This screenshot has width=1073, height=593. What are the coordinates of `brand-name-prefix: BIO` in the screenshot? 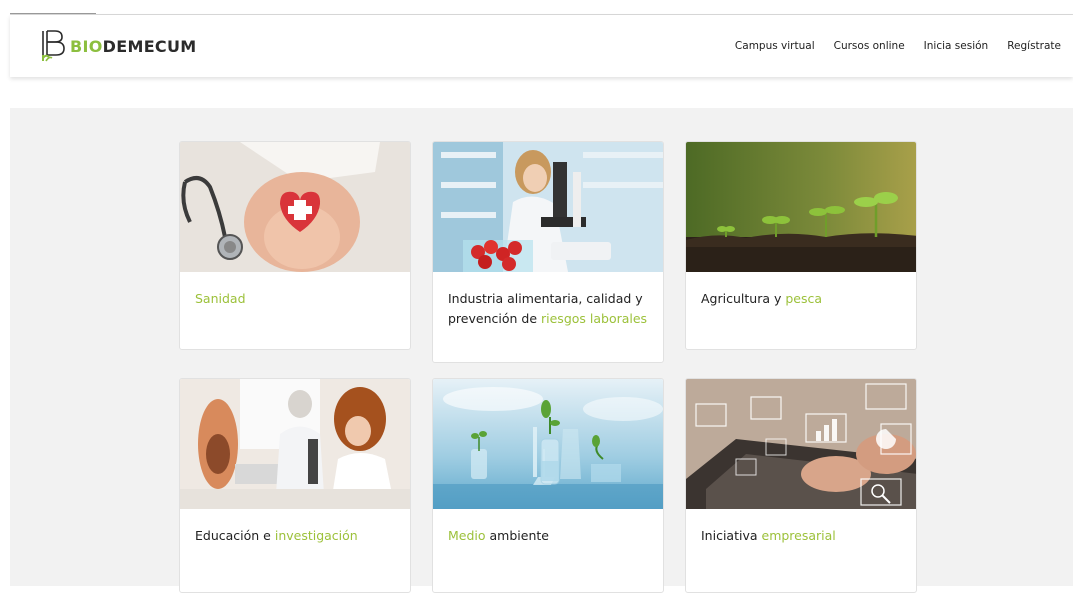 It's located at (86, 46).